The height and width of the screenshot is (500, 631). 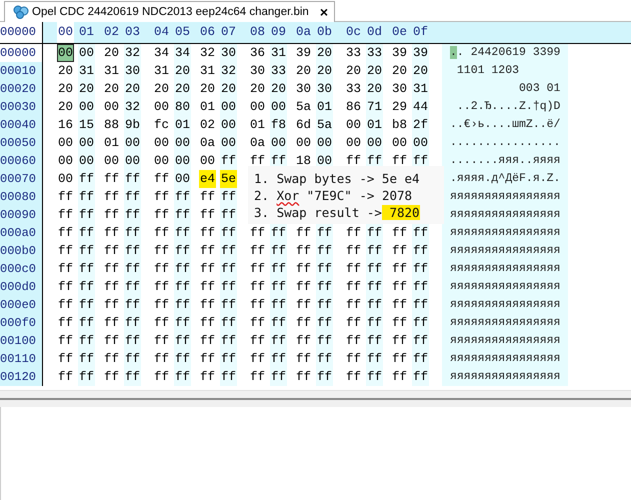 What do you see at coordinates (21, 161) in the screenshot?
I see `offset-label: 00060` at bounding box center [21, 161].